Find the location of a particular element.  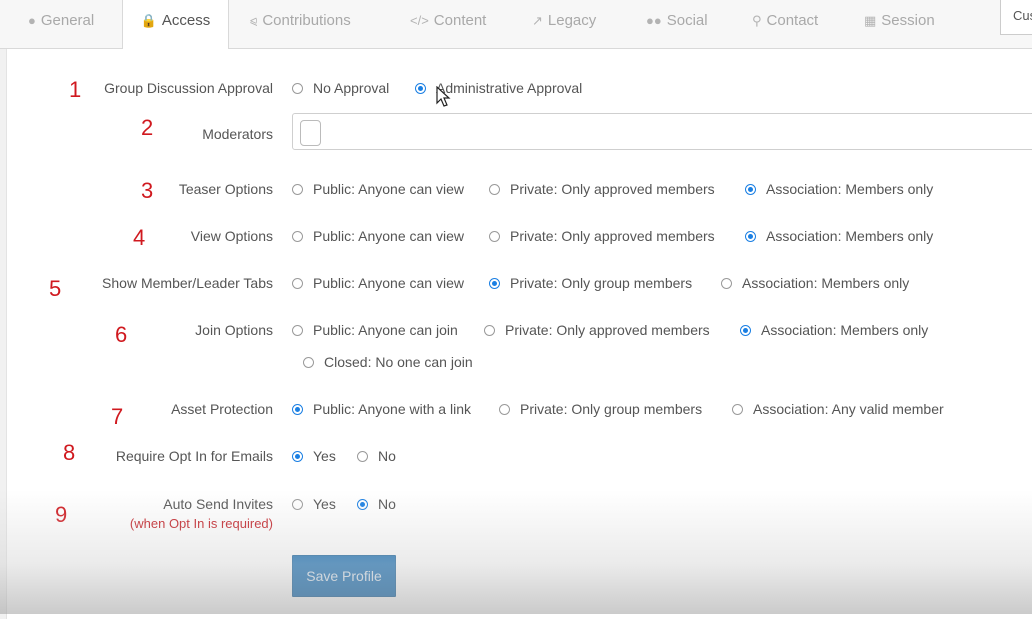

tab-social-label: Social is located at coordinates (687, 20).